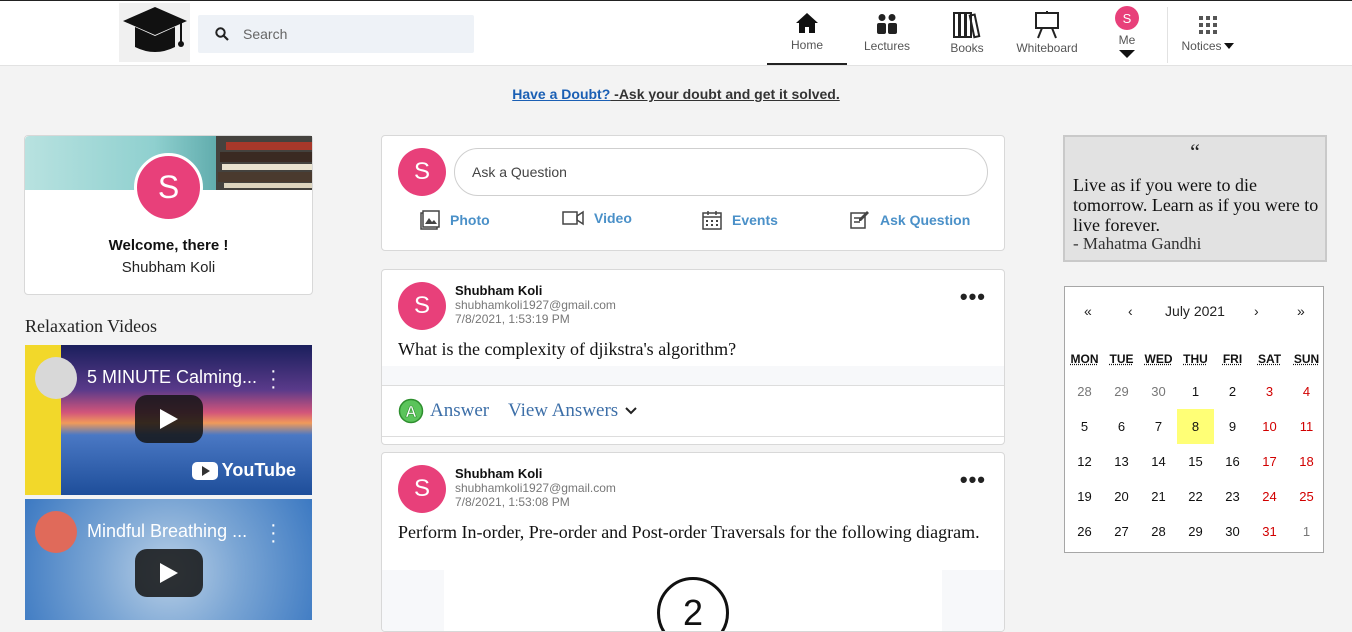 This screenshot has width=1352, height=632. What do you see at coordinates (1195, 151) in the screenshot?
I see `quote-mark: “` at bounding box center [1195, 151].